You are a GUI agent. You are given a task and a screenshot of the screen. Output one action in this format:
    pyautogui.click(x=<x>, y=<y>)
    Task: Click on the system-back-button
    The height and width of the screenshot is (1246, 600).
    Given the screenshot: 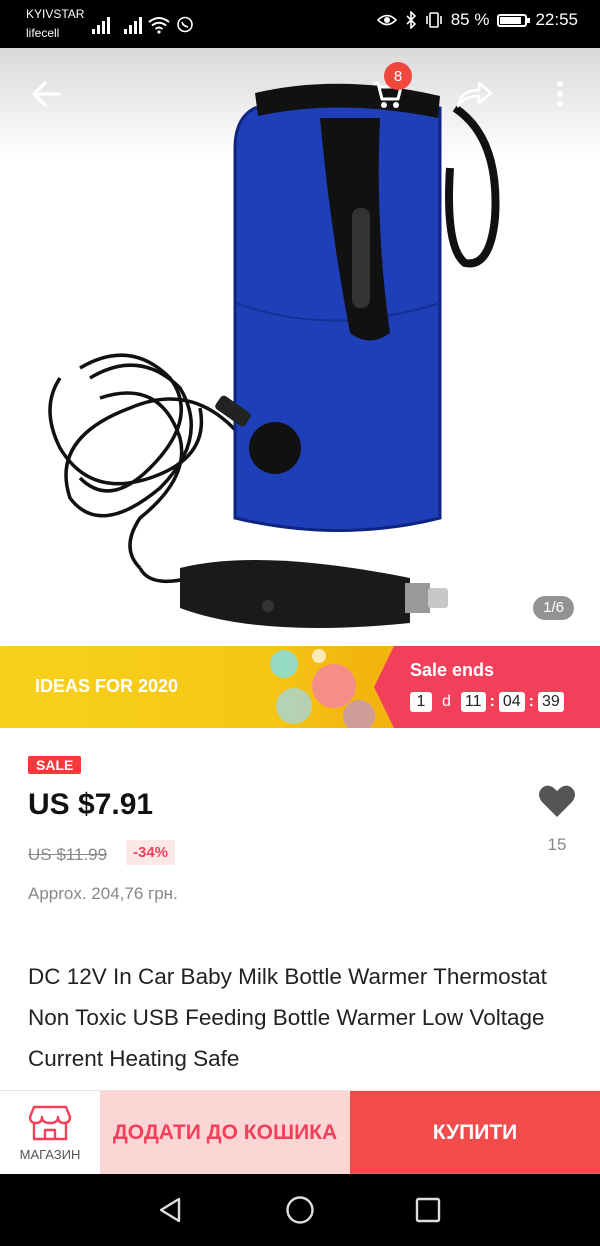 What is the action you would take?
    pyautogui.click(x=170, y=1210)
    